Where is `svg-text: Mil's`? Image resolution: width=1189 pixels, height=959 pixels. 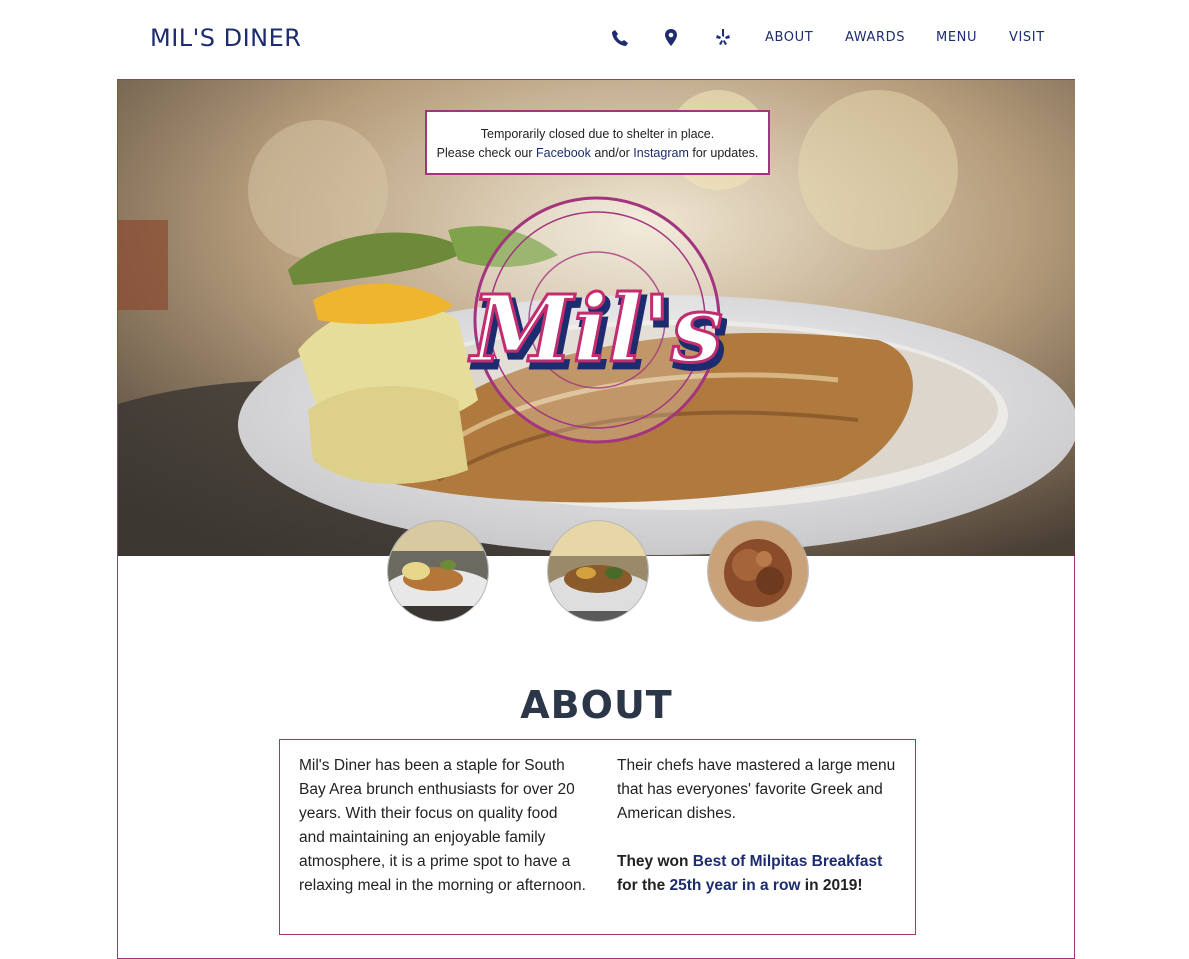
svg-text: Mil's is located at coordinates (595, 329).